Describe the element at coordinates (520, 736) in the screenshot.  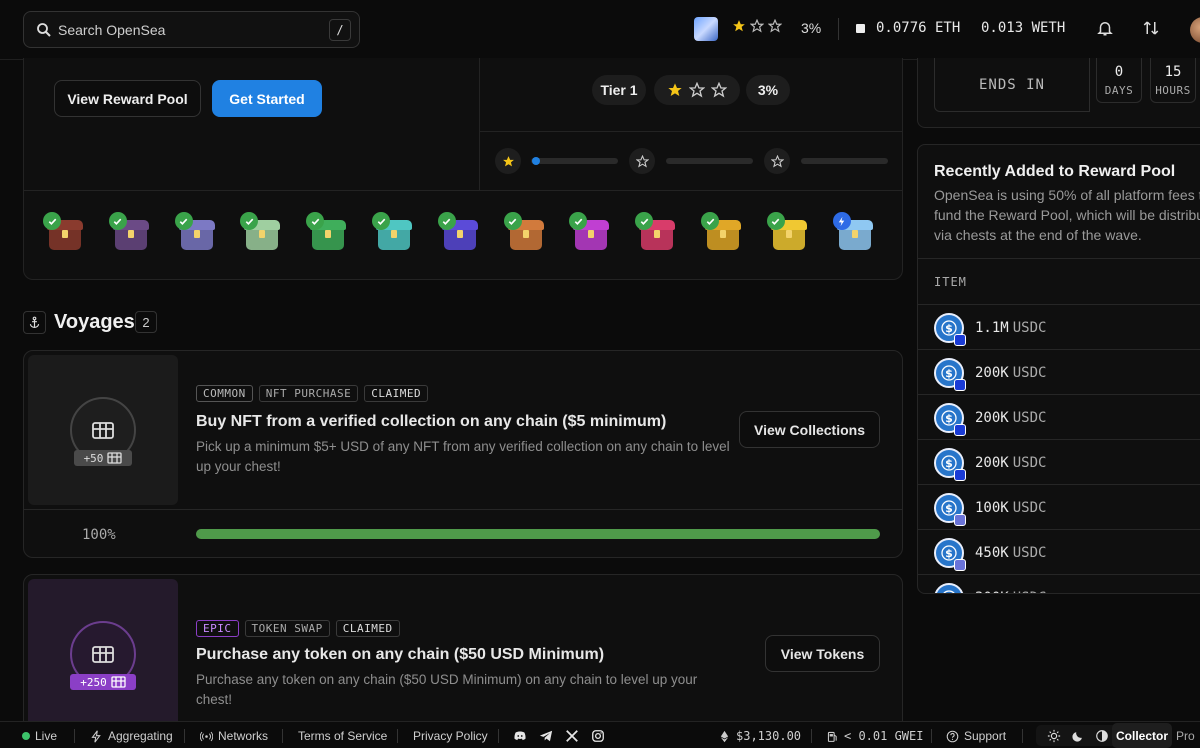
I see `discord-icon` at that location.